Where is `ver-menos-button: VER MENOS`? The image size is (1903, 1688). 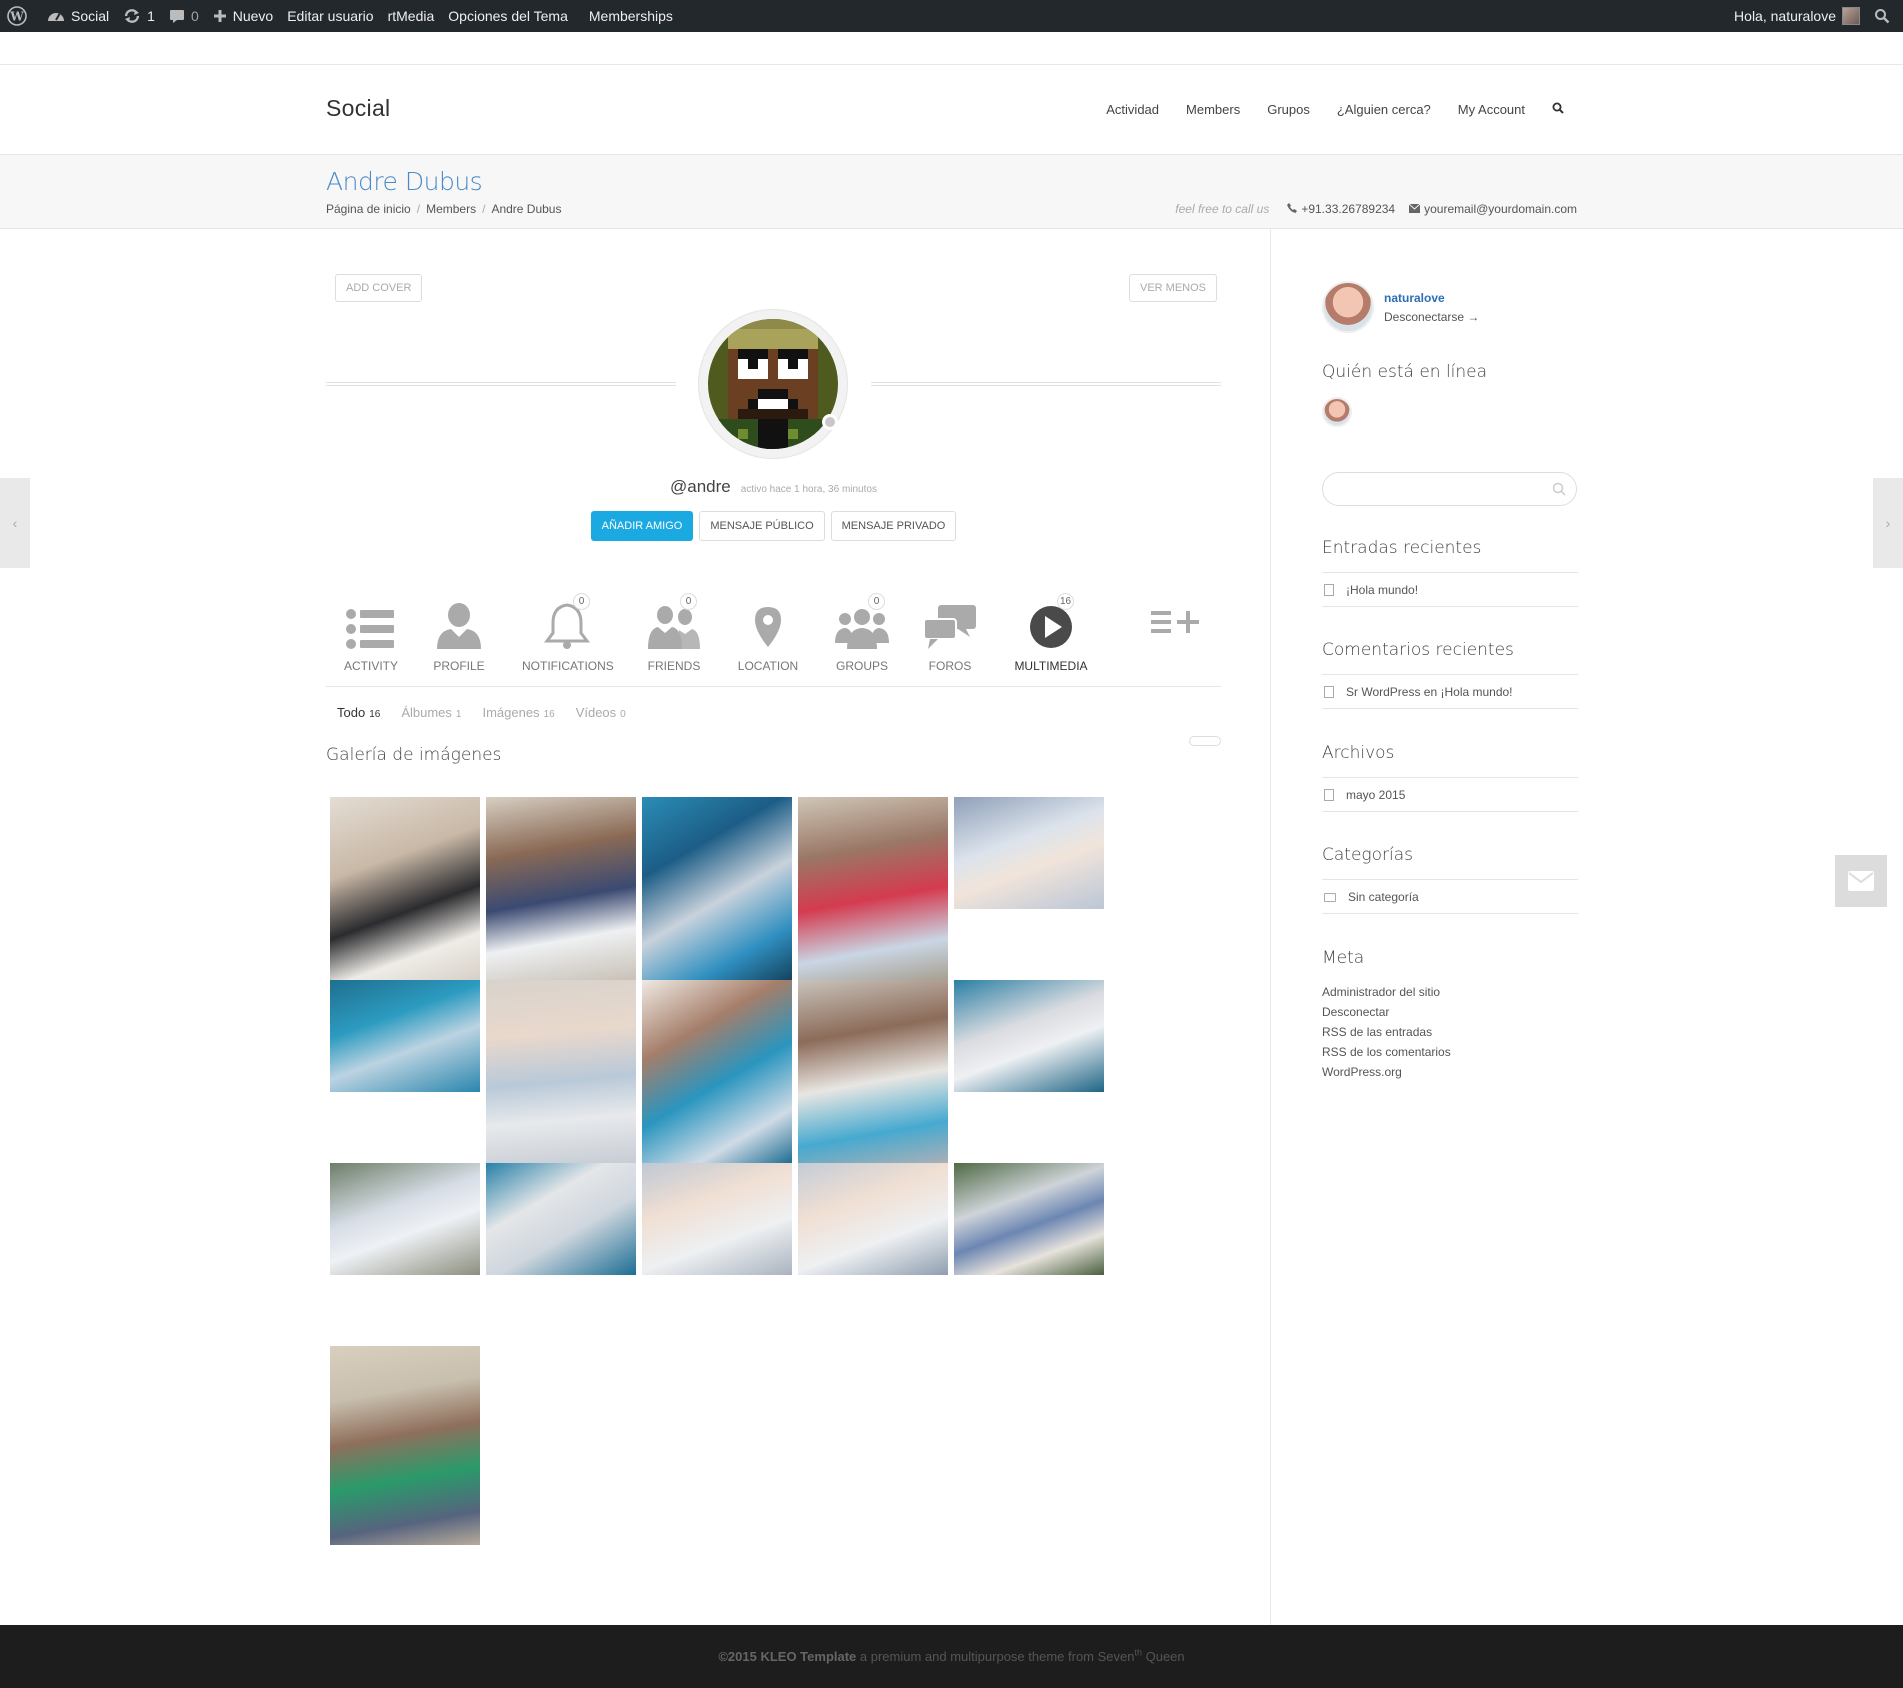 ver-menos-button: VER MENOS is located at coordinates (1172, 288).